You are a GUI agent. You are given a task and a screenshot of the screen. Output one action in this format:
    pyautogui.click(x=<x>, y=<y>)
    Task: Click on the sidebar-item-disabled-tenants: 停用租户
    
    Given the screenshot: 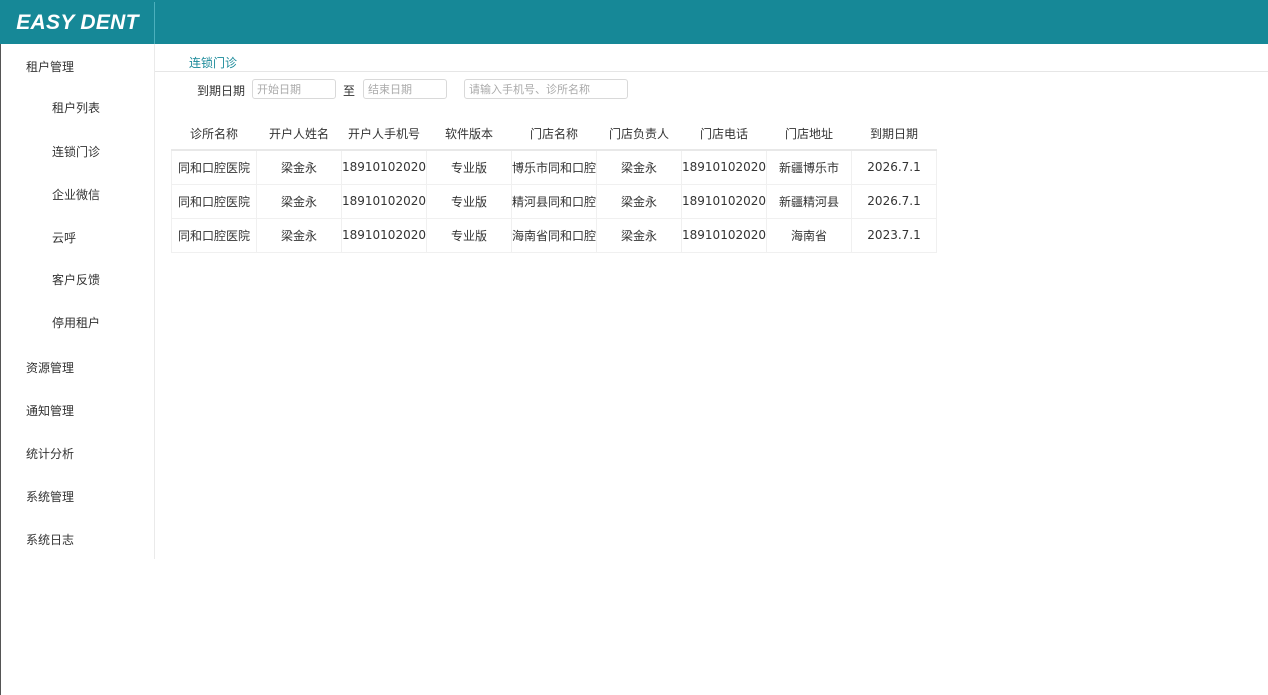 What is the action you would take?
    pyautogui.click(x=76, y=323)
    